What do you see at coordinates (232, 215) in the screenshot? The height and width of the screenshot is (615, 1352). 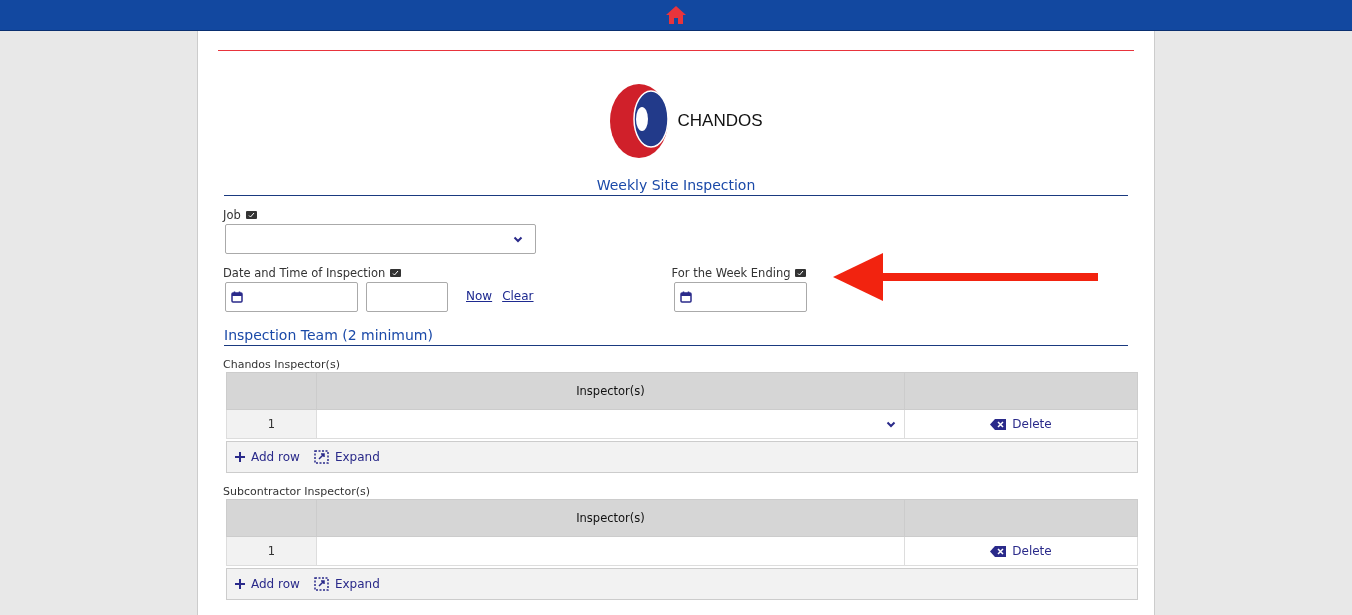 I see `field-label: Job` at bounding box center [232, 215].